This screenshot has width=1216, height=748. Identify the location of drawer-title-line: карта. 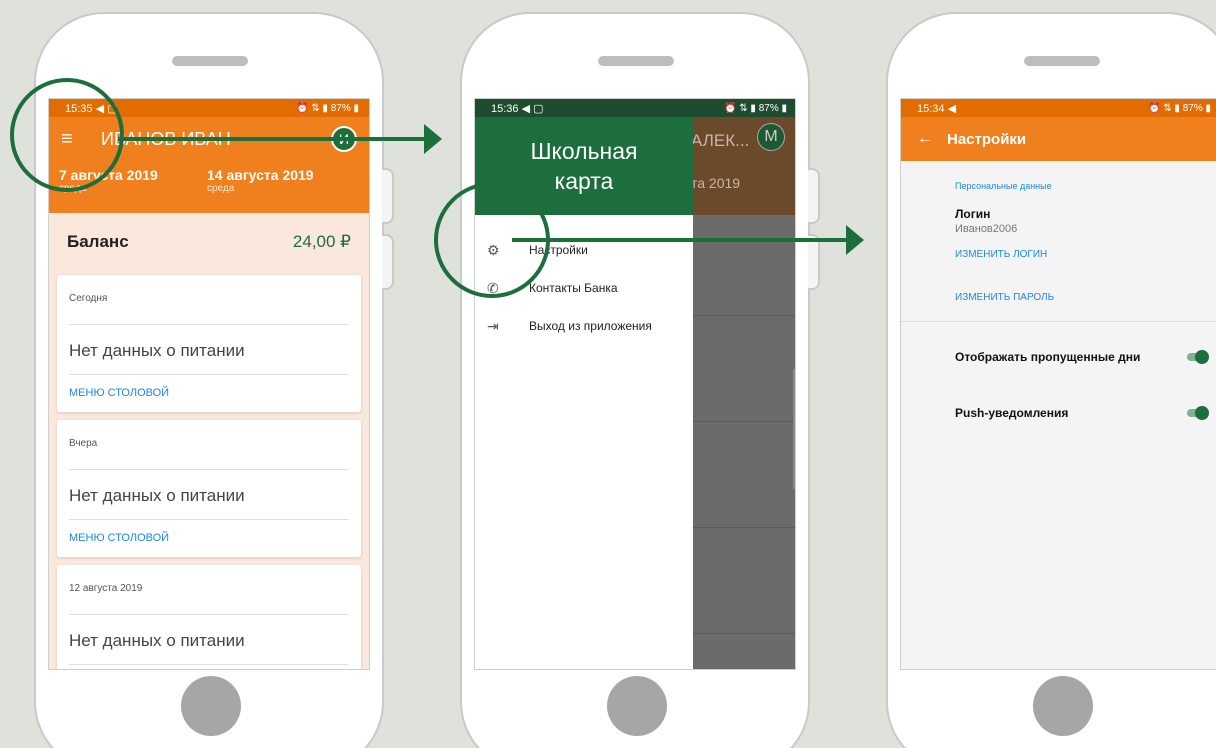
(584, 181).